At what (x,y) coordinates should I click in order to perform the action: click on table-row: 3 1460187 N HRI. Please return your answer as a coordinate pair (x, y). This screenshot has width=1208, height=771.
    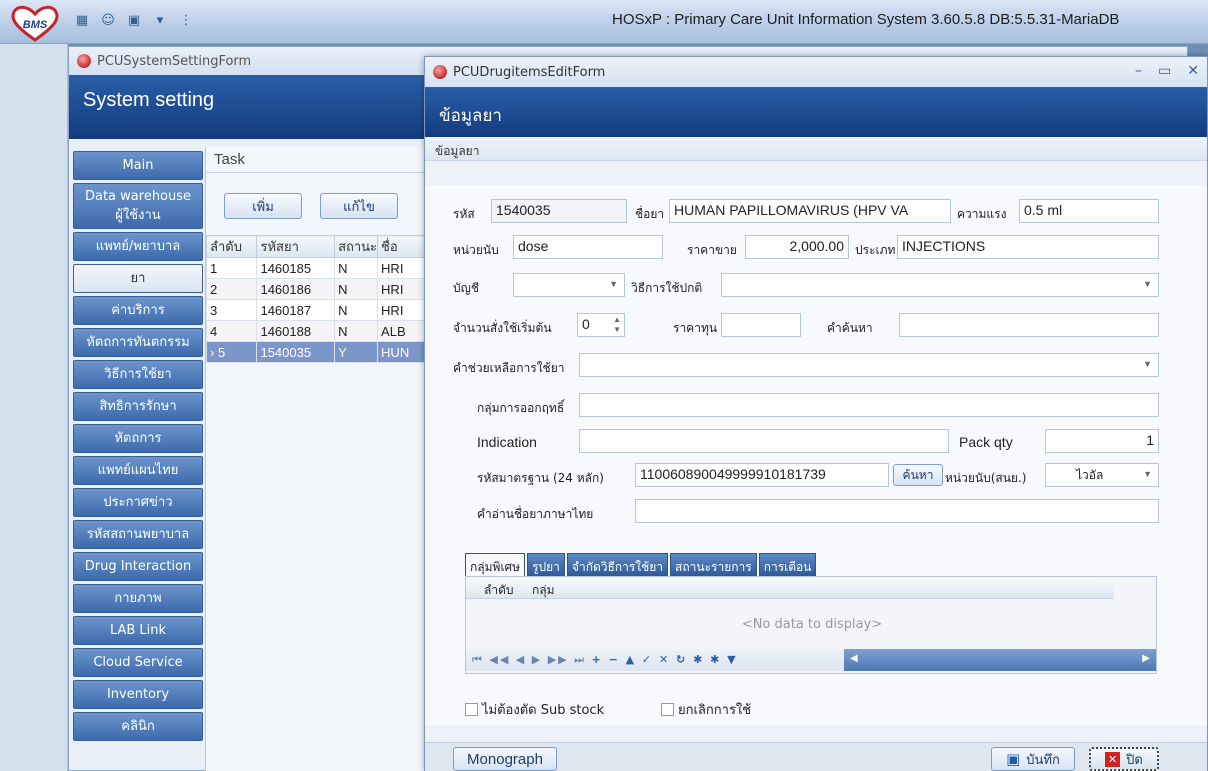
    Looking at the image, I should click on (317, 310).